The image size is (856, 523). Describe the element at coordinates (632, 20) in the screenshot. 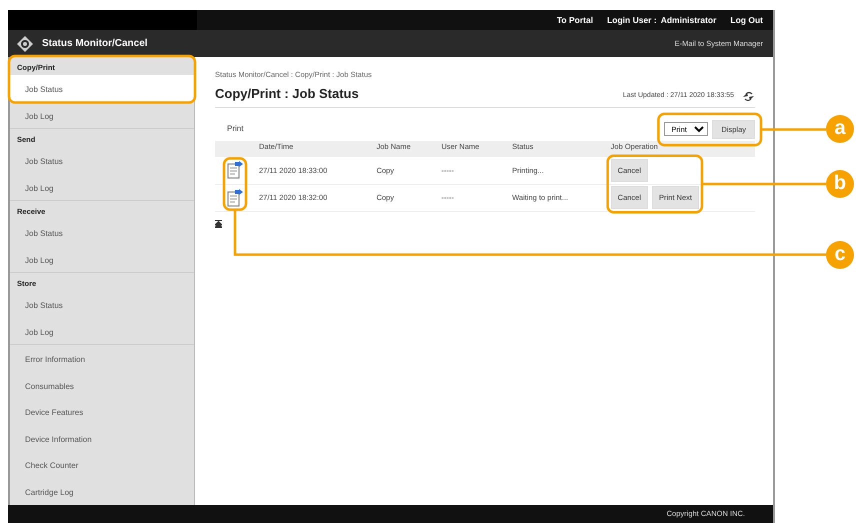

I see `login-label: Login User :` at that location.